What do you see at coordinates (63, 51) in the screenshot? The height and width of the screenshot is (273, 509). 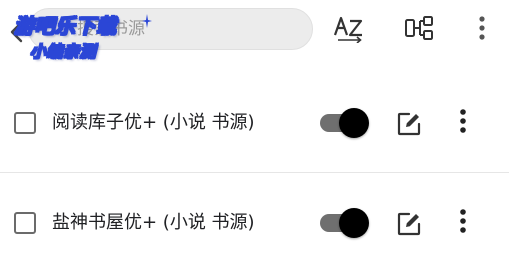 I see `watermark-line-2: 小编亲测` at bounding box center [63, 51].